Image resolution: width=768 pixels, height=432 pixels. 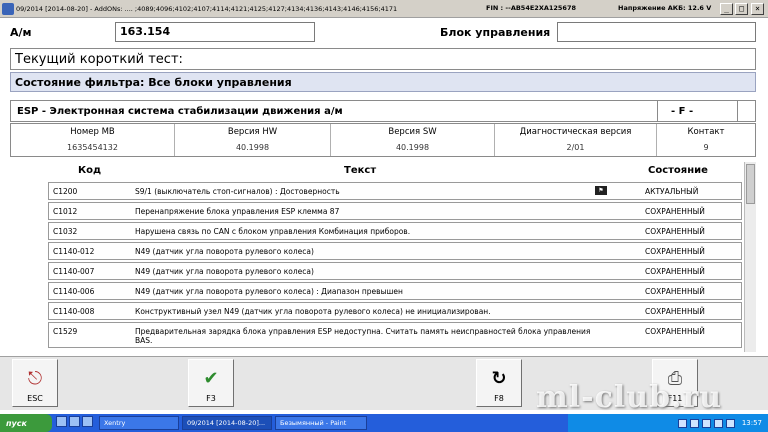 I want to click on close-button: ×, so click(x=757, y=9).